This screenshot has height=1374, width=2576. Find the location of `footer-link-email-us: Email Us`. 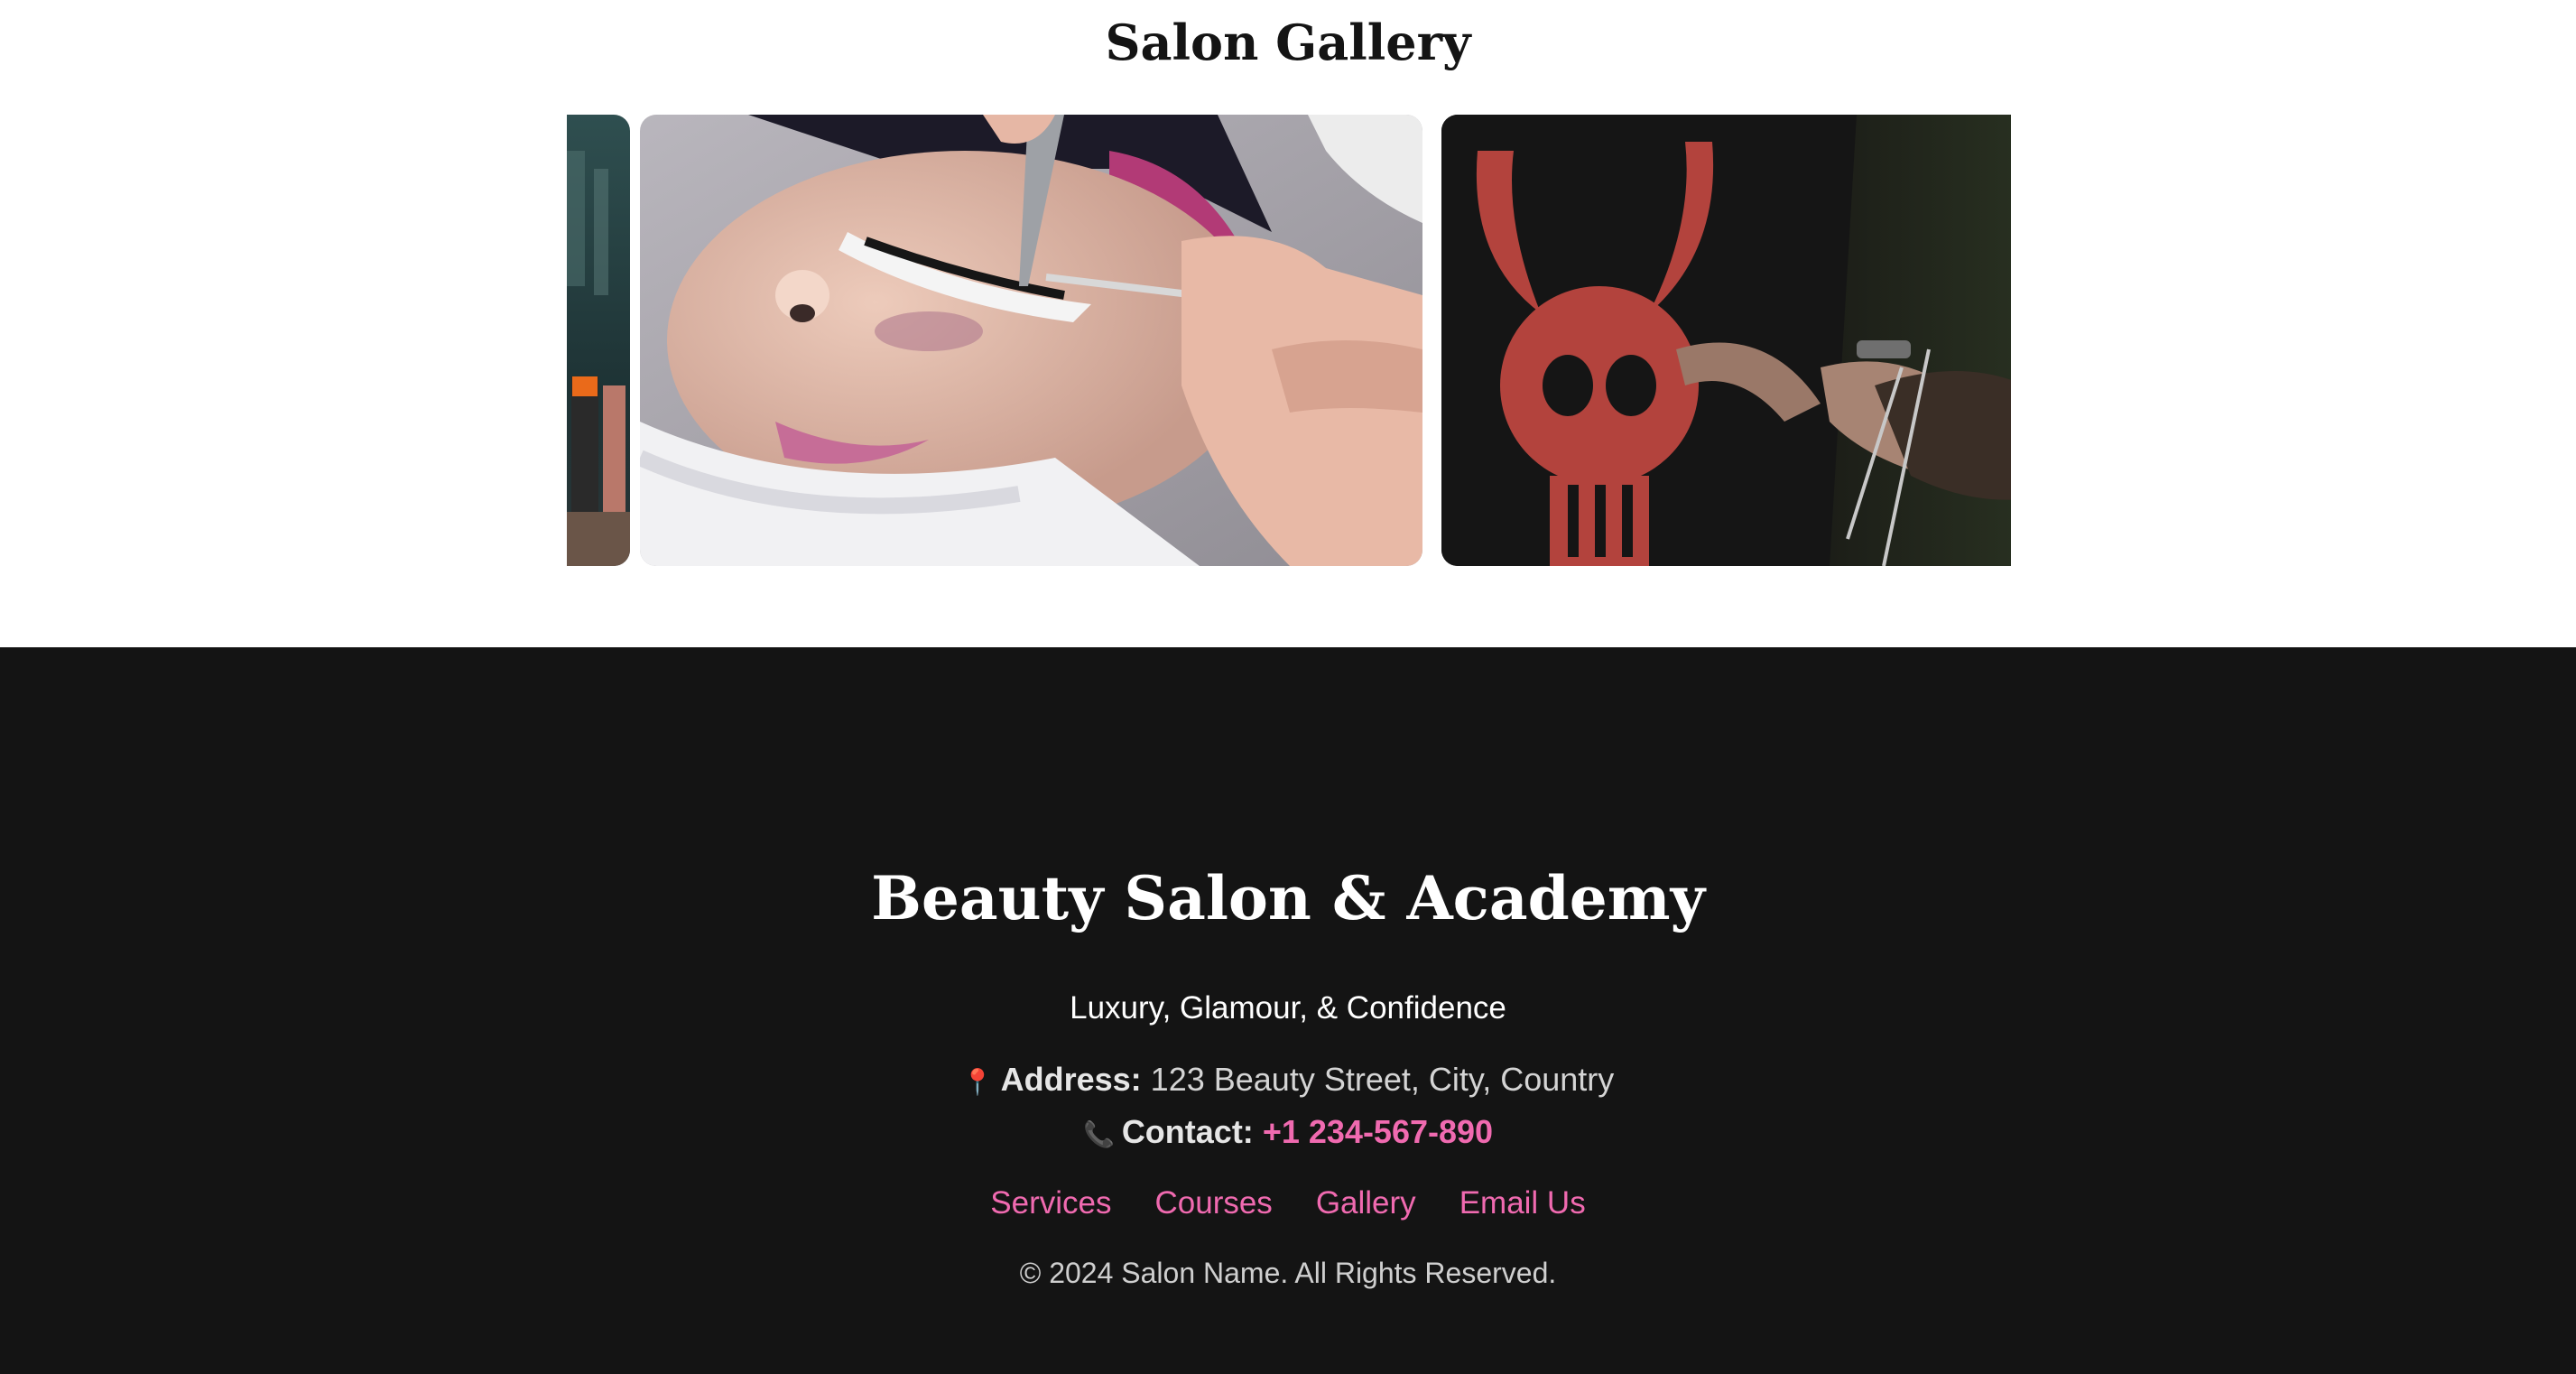

footer-link-email-us: Email Us is located at coordinates (1523, 1203).